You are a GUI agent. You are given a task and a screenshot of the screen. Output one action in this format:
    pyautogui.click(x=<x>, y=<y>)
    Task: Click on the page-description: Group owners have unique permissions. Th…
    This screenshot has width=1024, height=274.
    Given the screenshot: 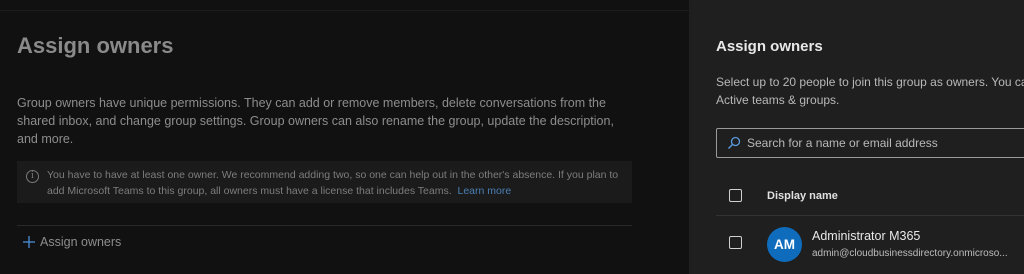 What is the action you would take?
    pyautogui.click(x=315, y=121)
    